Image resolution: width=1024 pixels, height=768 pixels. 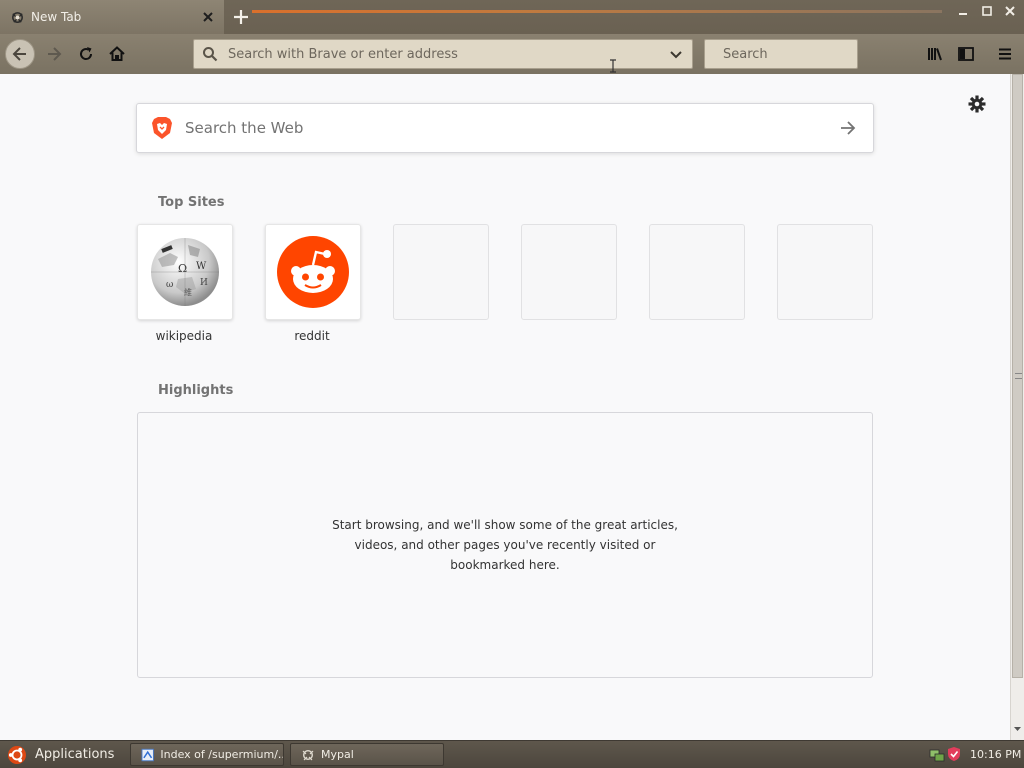 I want to click on tab-bar: New Tab, so click(x=512, y=17).